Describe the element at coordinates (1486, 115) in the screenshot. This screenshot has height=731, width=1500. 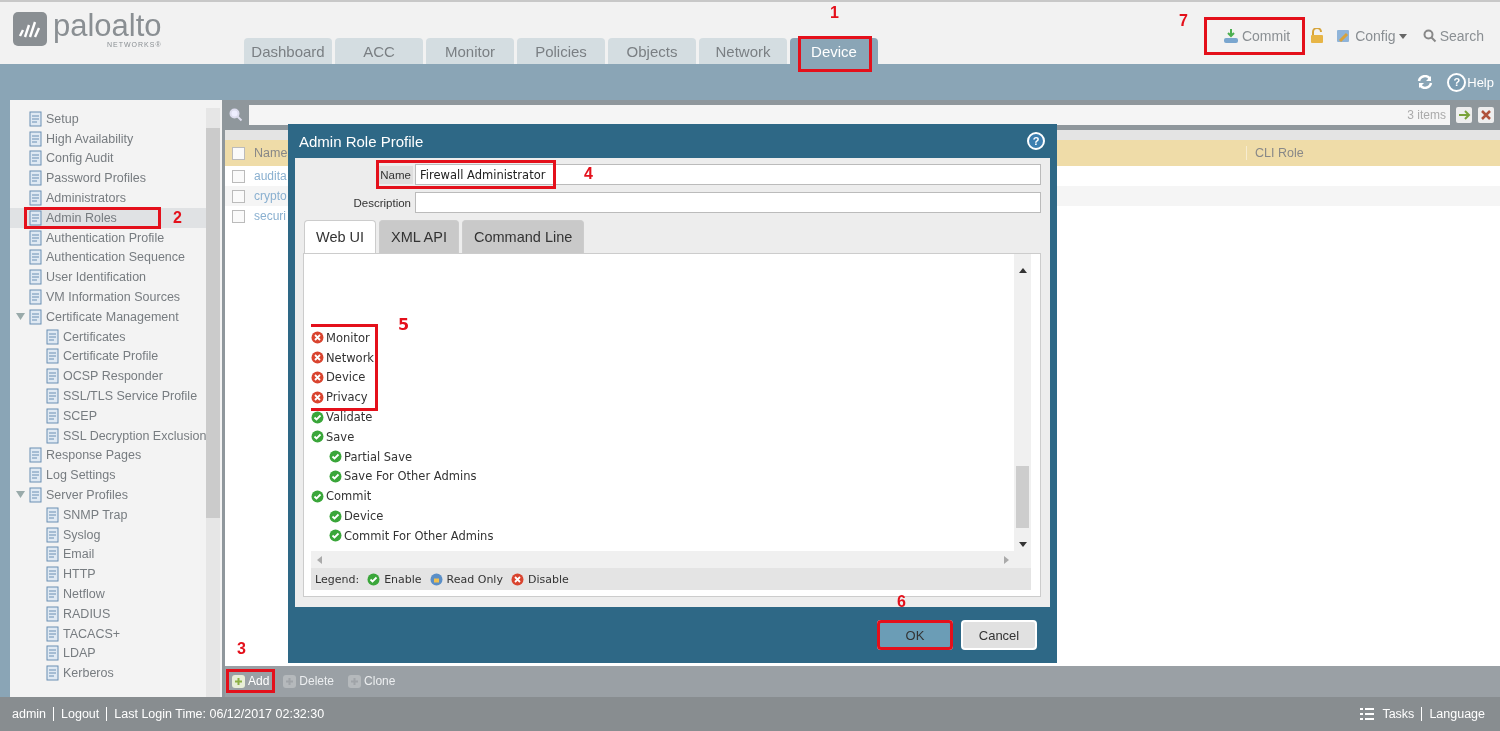
I see `close-icon` at that location.